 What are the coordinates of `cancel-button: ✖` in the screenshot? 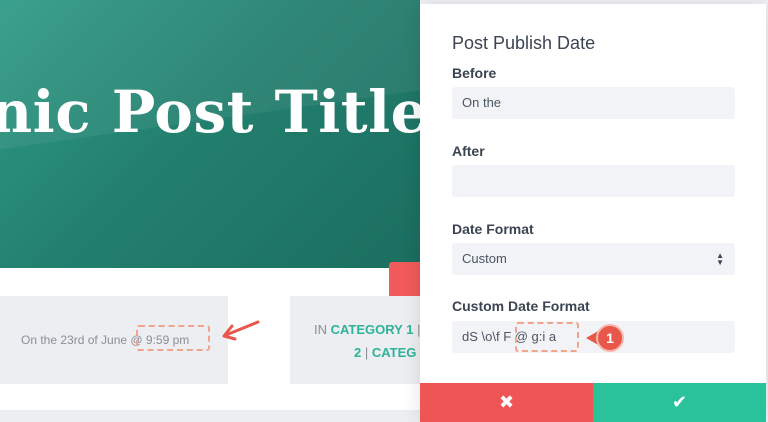 It's located at (506, 402).